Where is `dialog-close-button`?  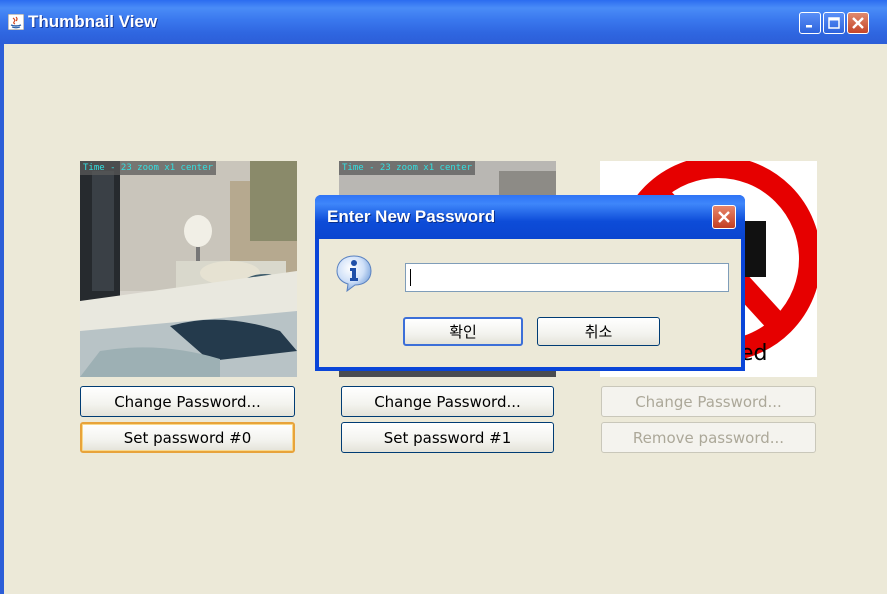
dialog-close-button is located at coordinates (724, 217).